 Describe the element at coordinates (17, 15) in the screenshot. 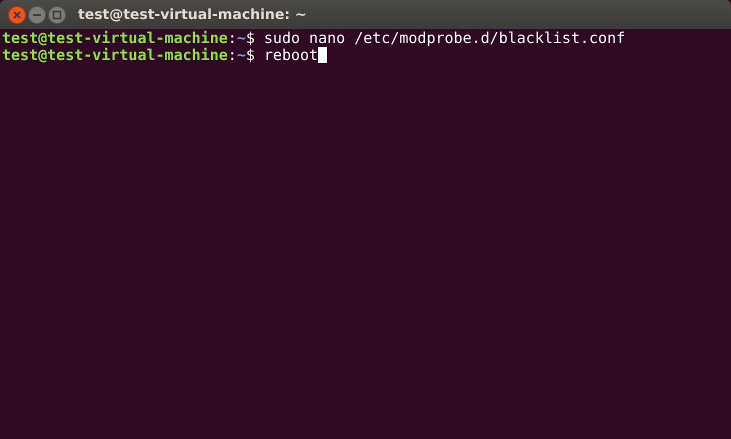

I see `close-icon` at that location.